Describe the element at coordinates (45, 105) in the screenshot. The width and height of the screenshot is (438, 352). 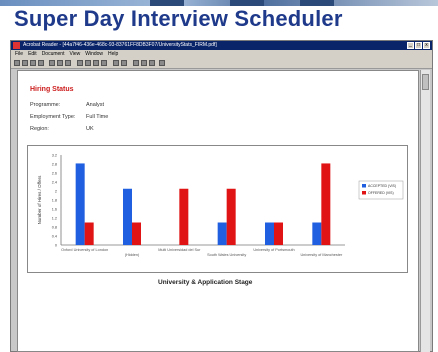
I see `field-label-programme: Programme:` at that location.